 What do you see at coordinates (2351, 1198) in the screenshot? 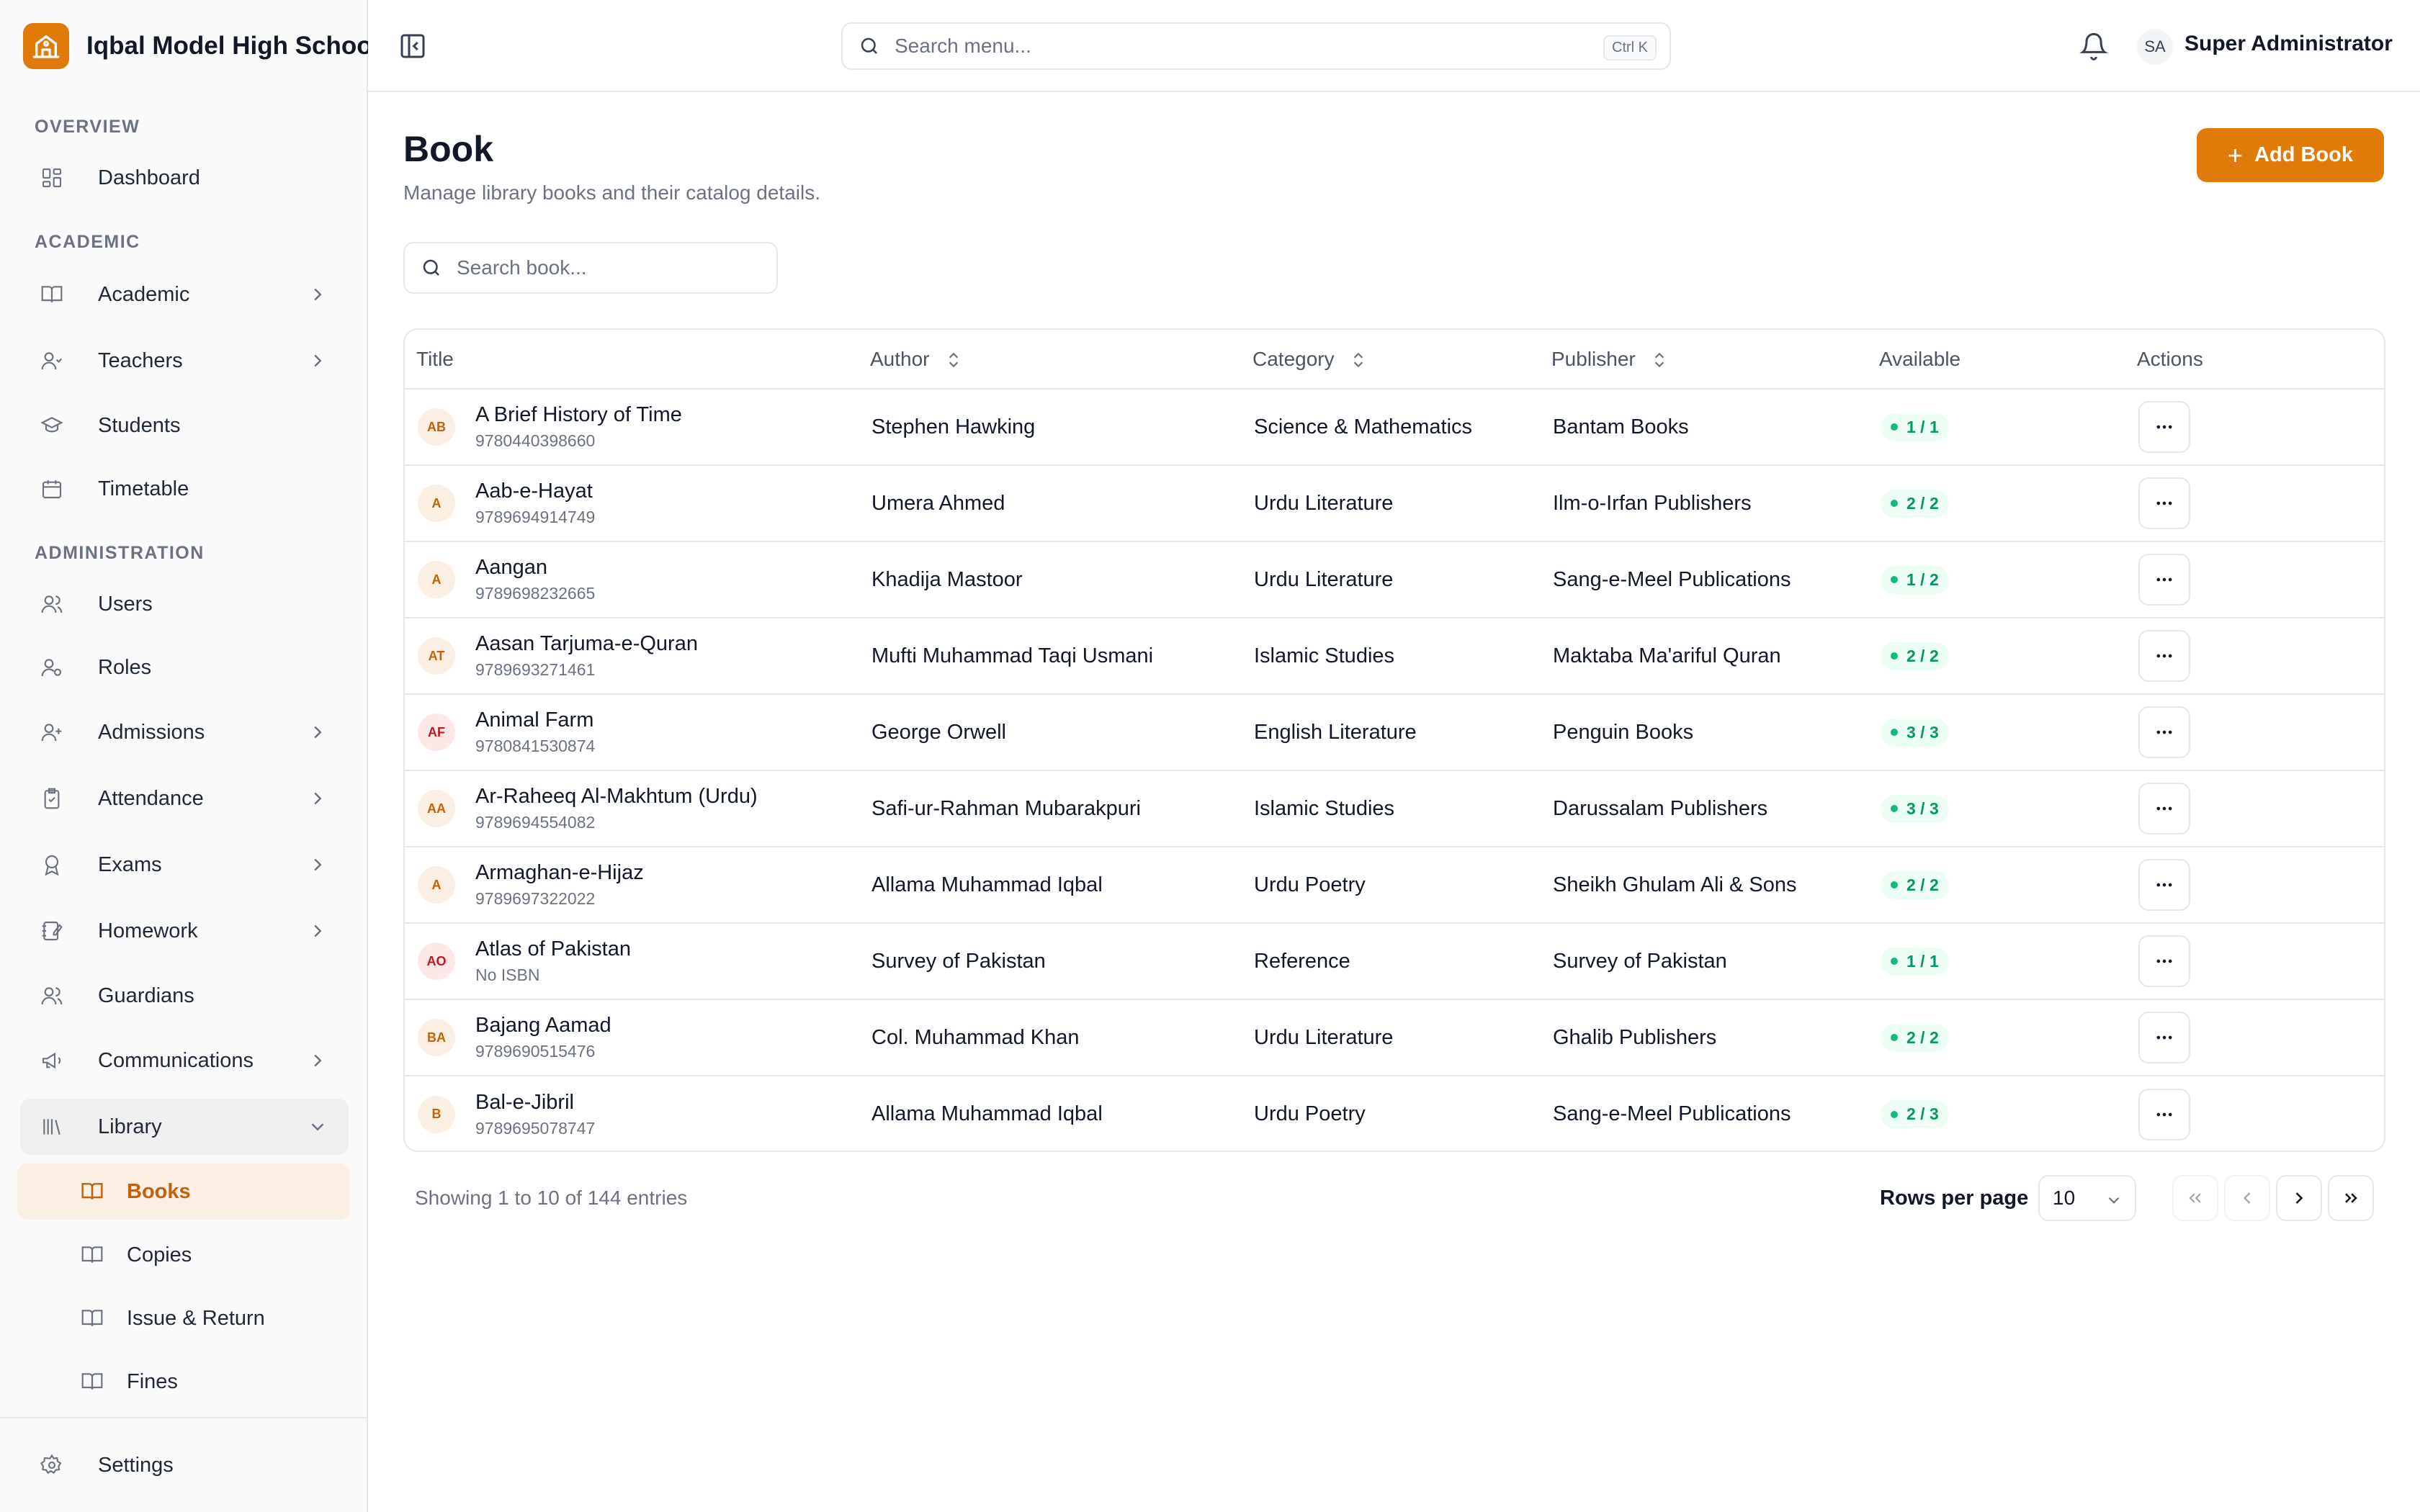
I see `last-page-button` at bounding box center [2351, 1198].